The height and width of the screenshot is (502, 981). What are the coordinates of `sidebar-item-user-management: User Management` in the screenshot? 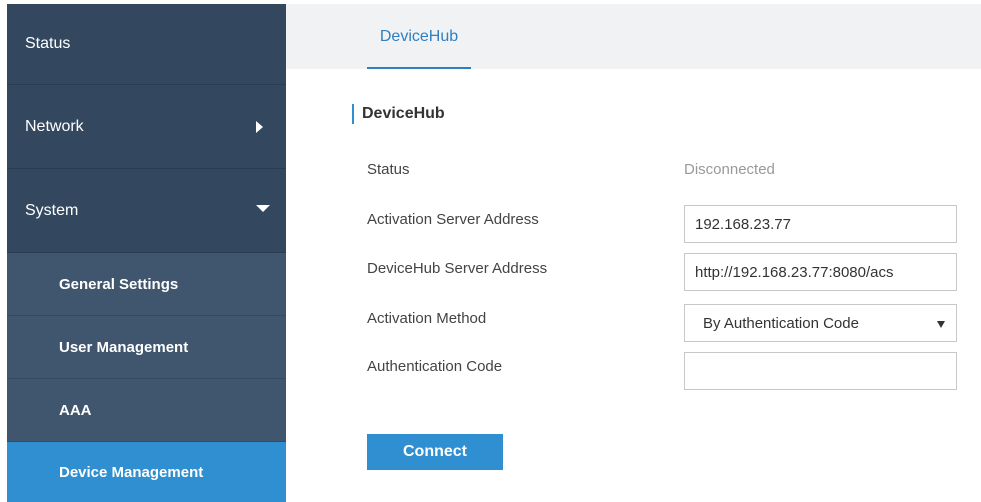 It's located at (146, 347).